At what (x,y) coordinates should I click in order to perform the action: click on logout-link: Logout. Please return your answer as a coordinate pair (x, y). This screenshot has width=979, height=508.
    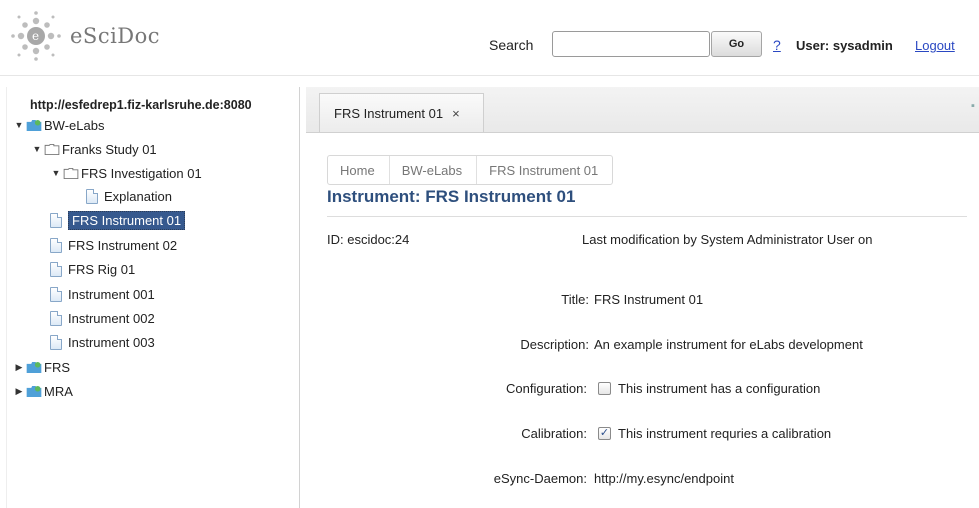
    Looking at the image, I should click on (935, 45).